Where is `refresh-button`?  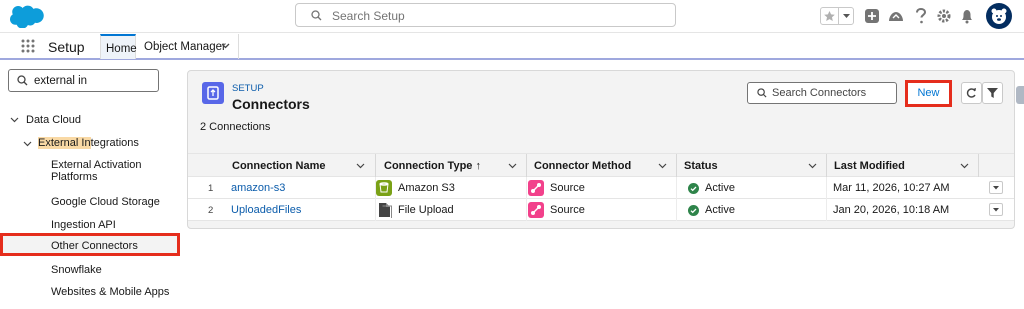 refresh-button is located at coordinates (971, 93).